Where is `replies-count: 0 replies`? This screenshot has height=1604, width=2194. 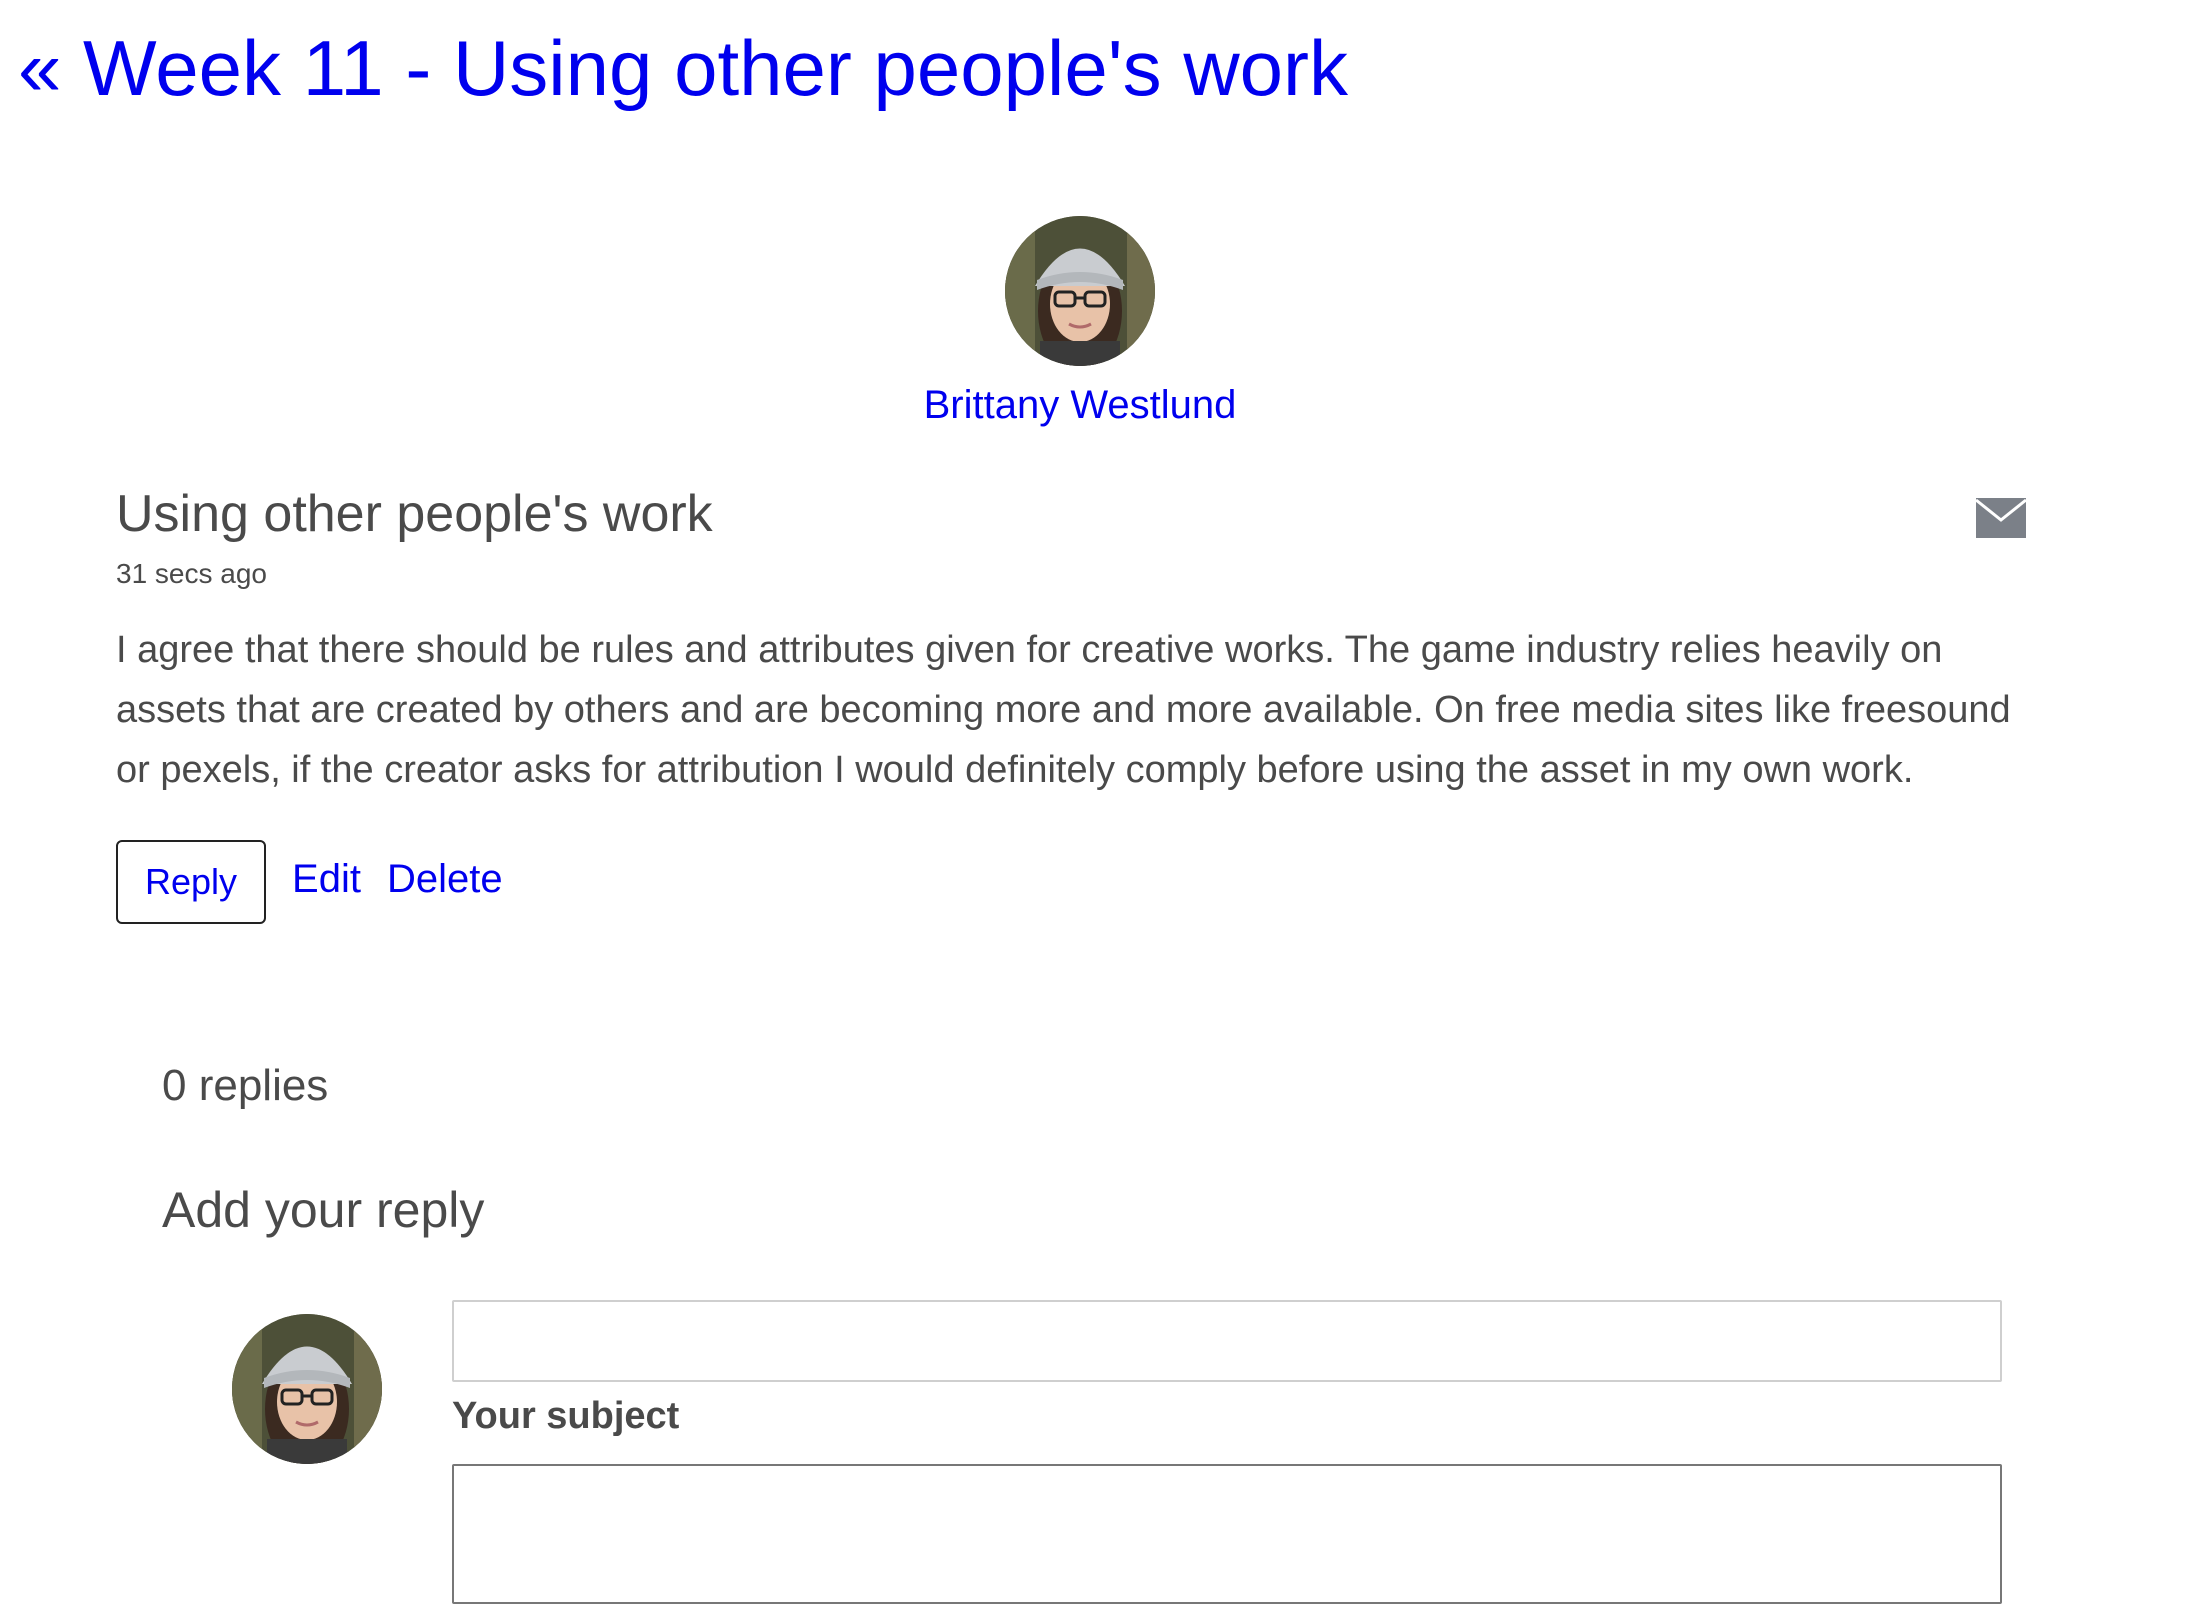 replies-count: 0 replies is located at coordinates (245, 1085).